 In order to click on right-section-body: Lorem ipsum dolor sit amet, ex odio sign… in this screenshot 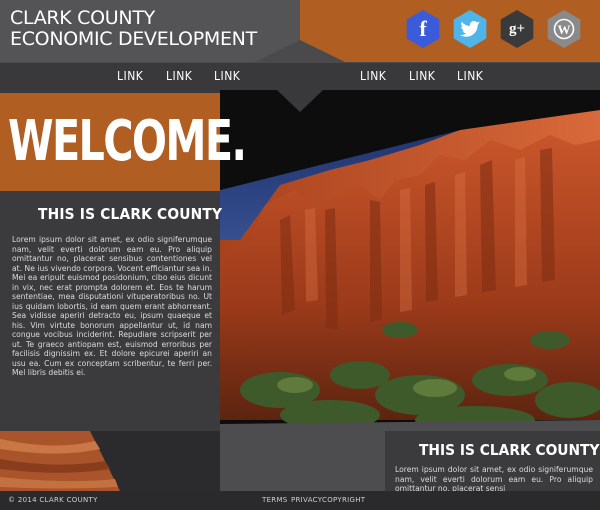, I will do `click(494, 478)`.